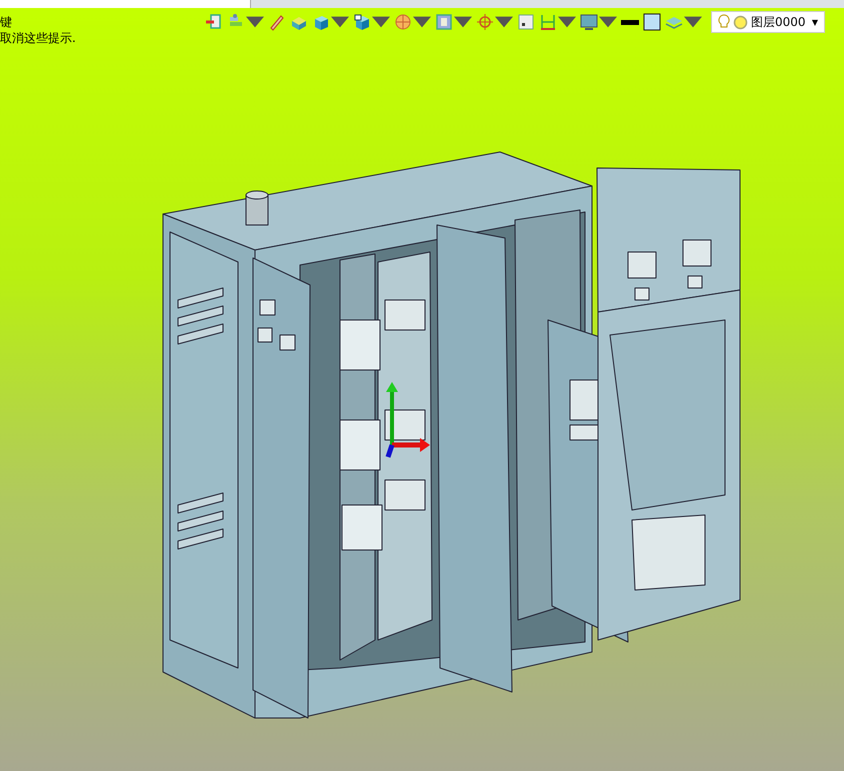 This screenshot has width=844, height=771. What do you see at coordinates (740, 22) in the screenshot?
I see `circle-icon` at bounding box center [740, 22].